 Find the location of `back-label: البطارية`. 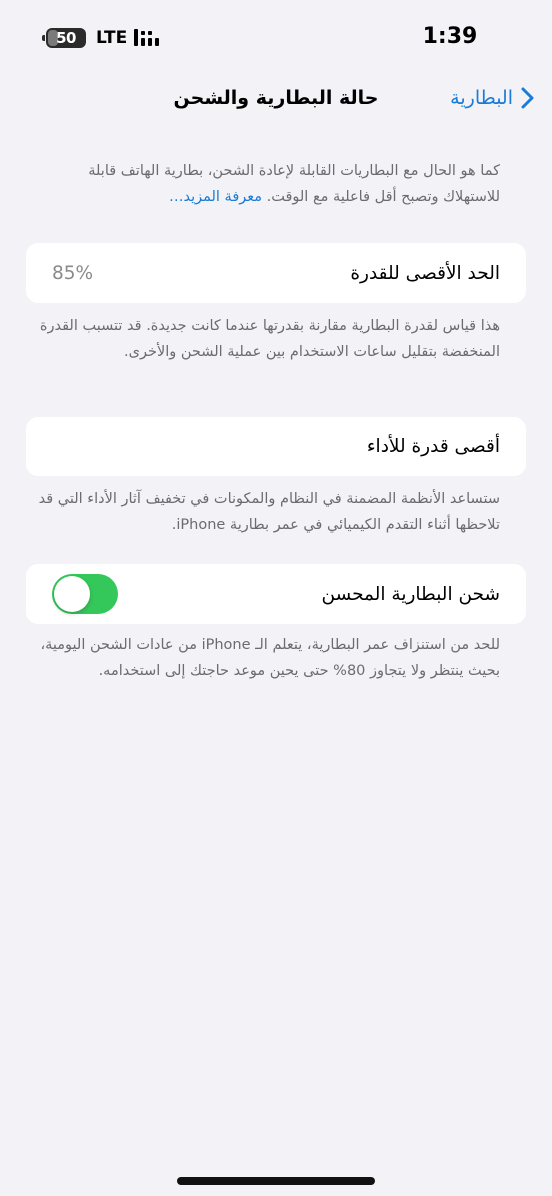

back-label: البطارية is located at coordinates (481, 98).